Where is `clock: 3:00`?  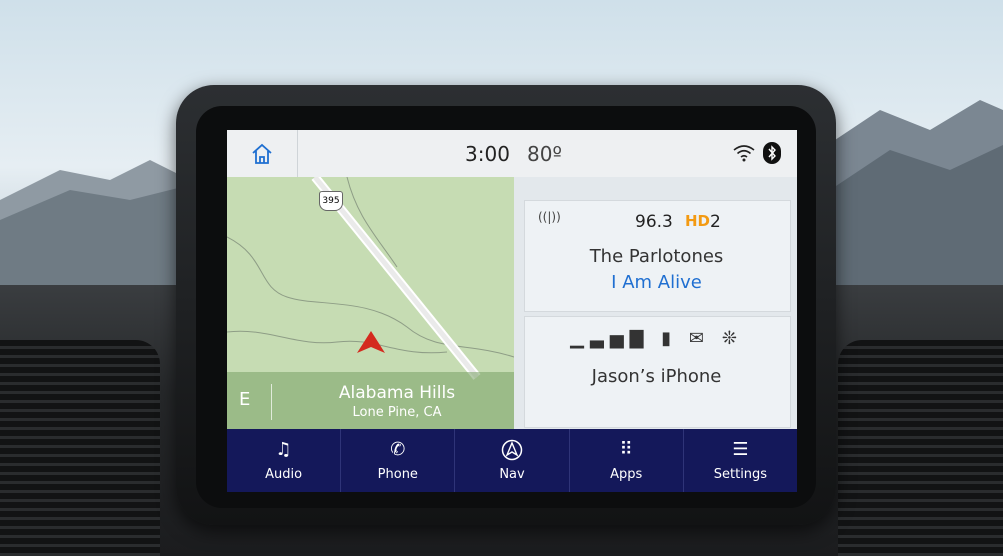 clock: 3:00 is located at coordinates (487, 154).